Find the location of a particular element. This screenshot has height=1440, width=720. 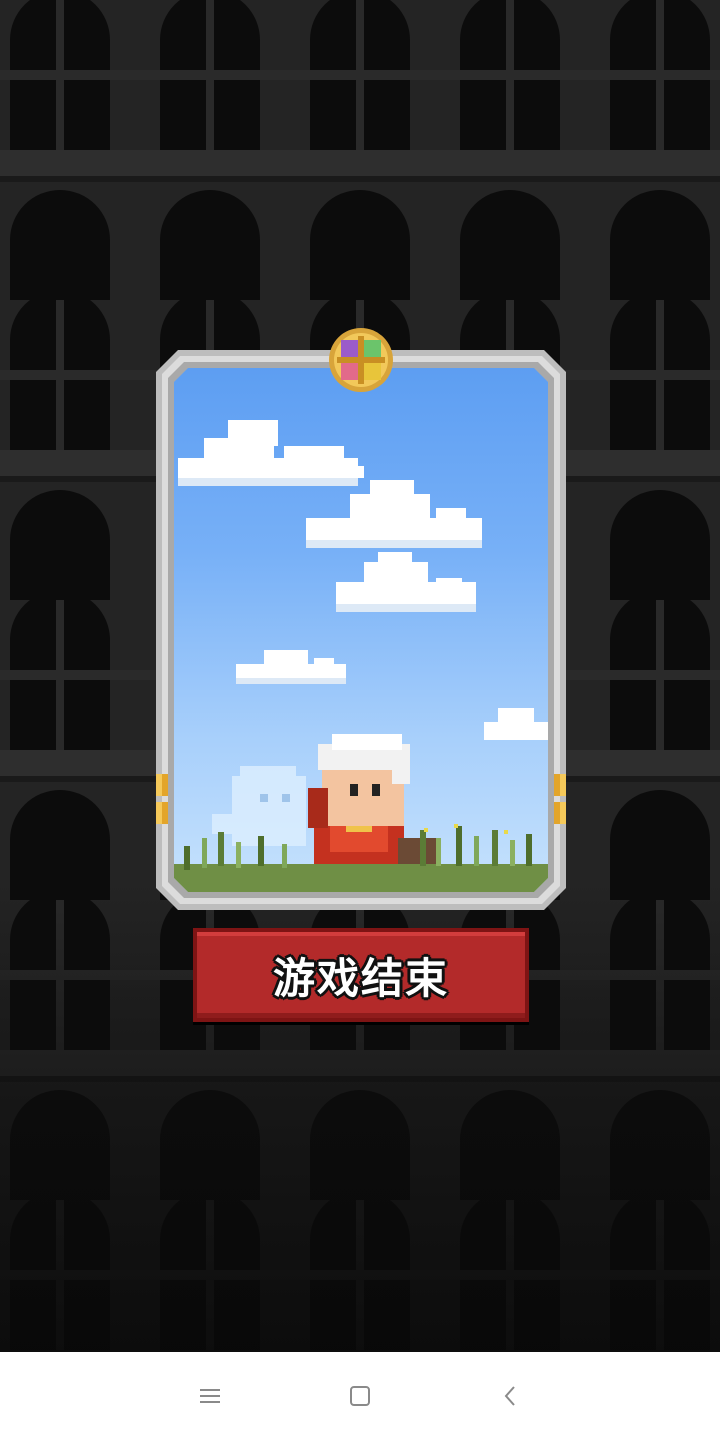

home-square-icon is located at coordinates (360, 1396).